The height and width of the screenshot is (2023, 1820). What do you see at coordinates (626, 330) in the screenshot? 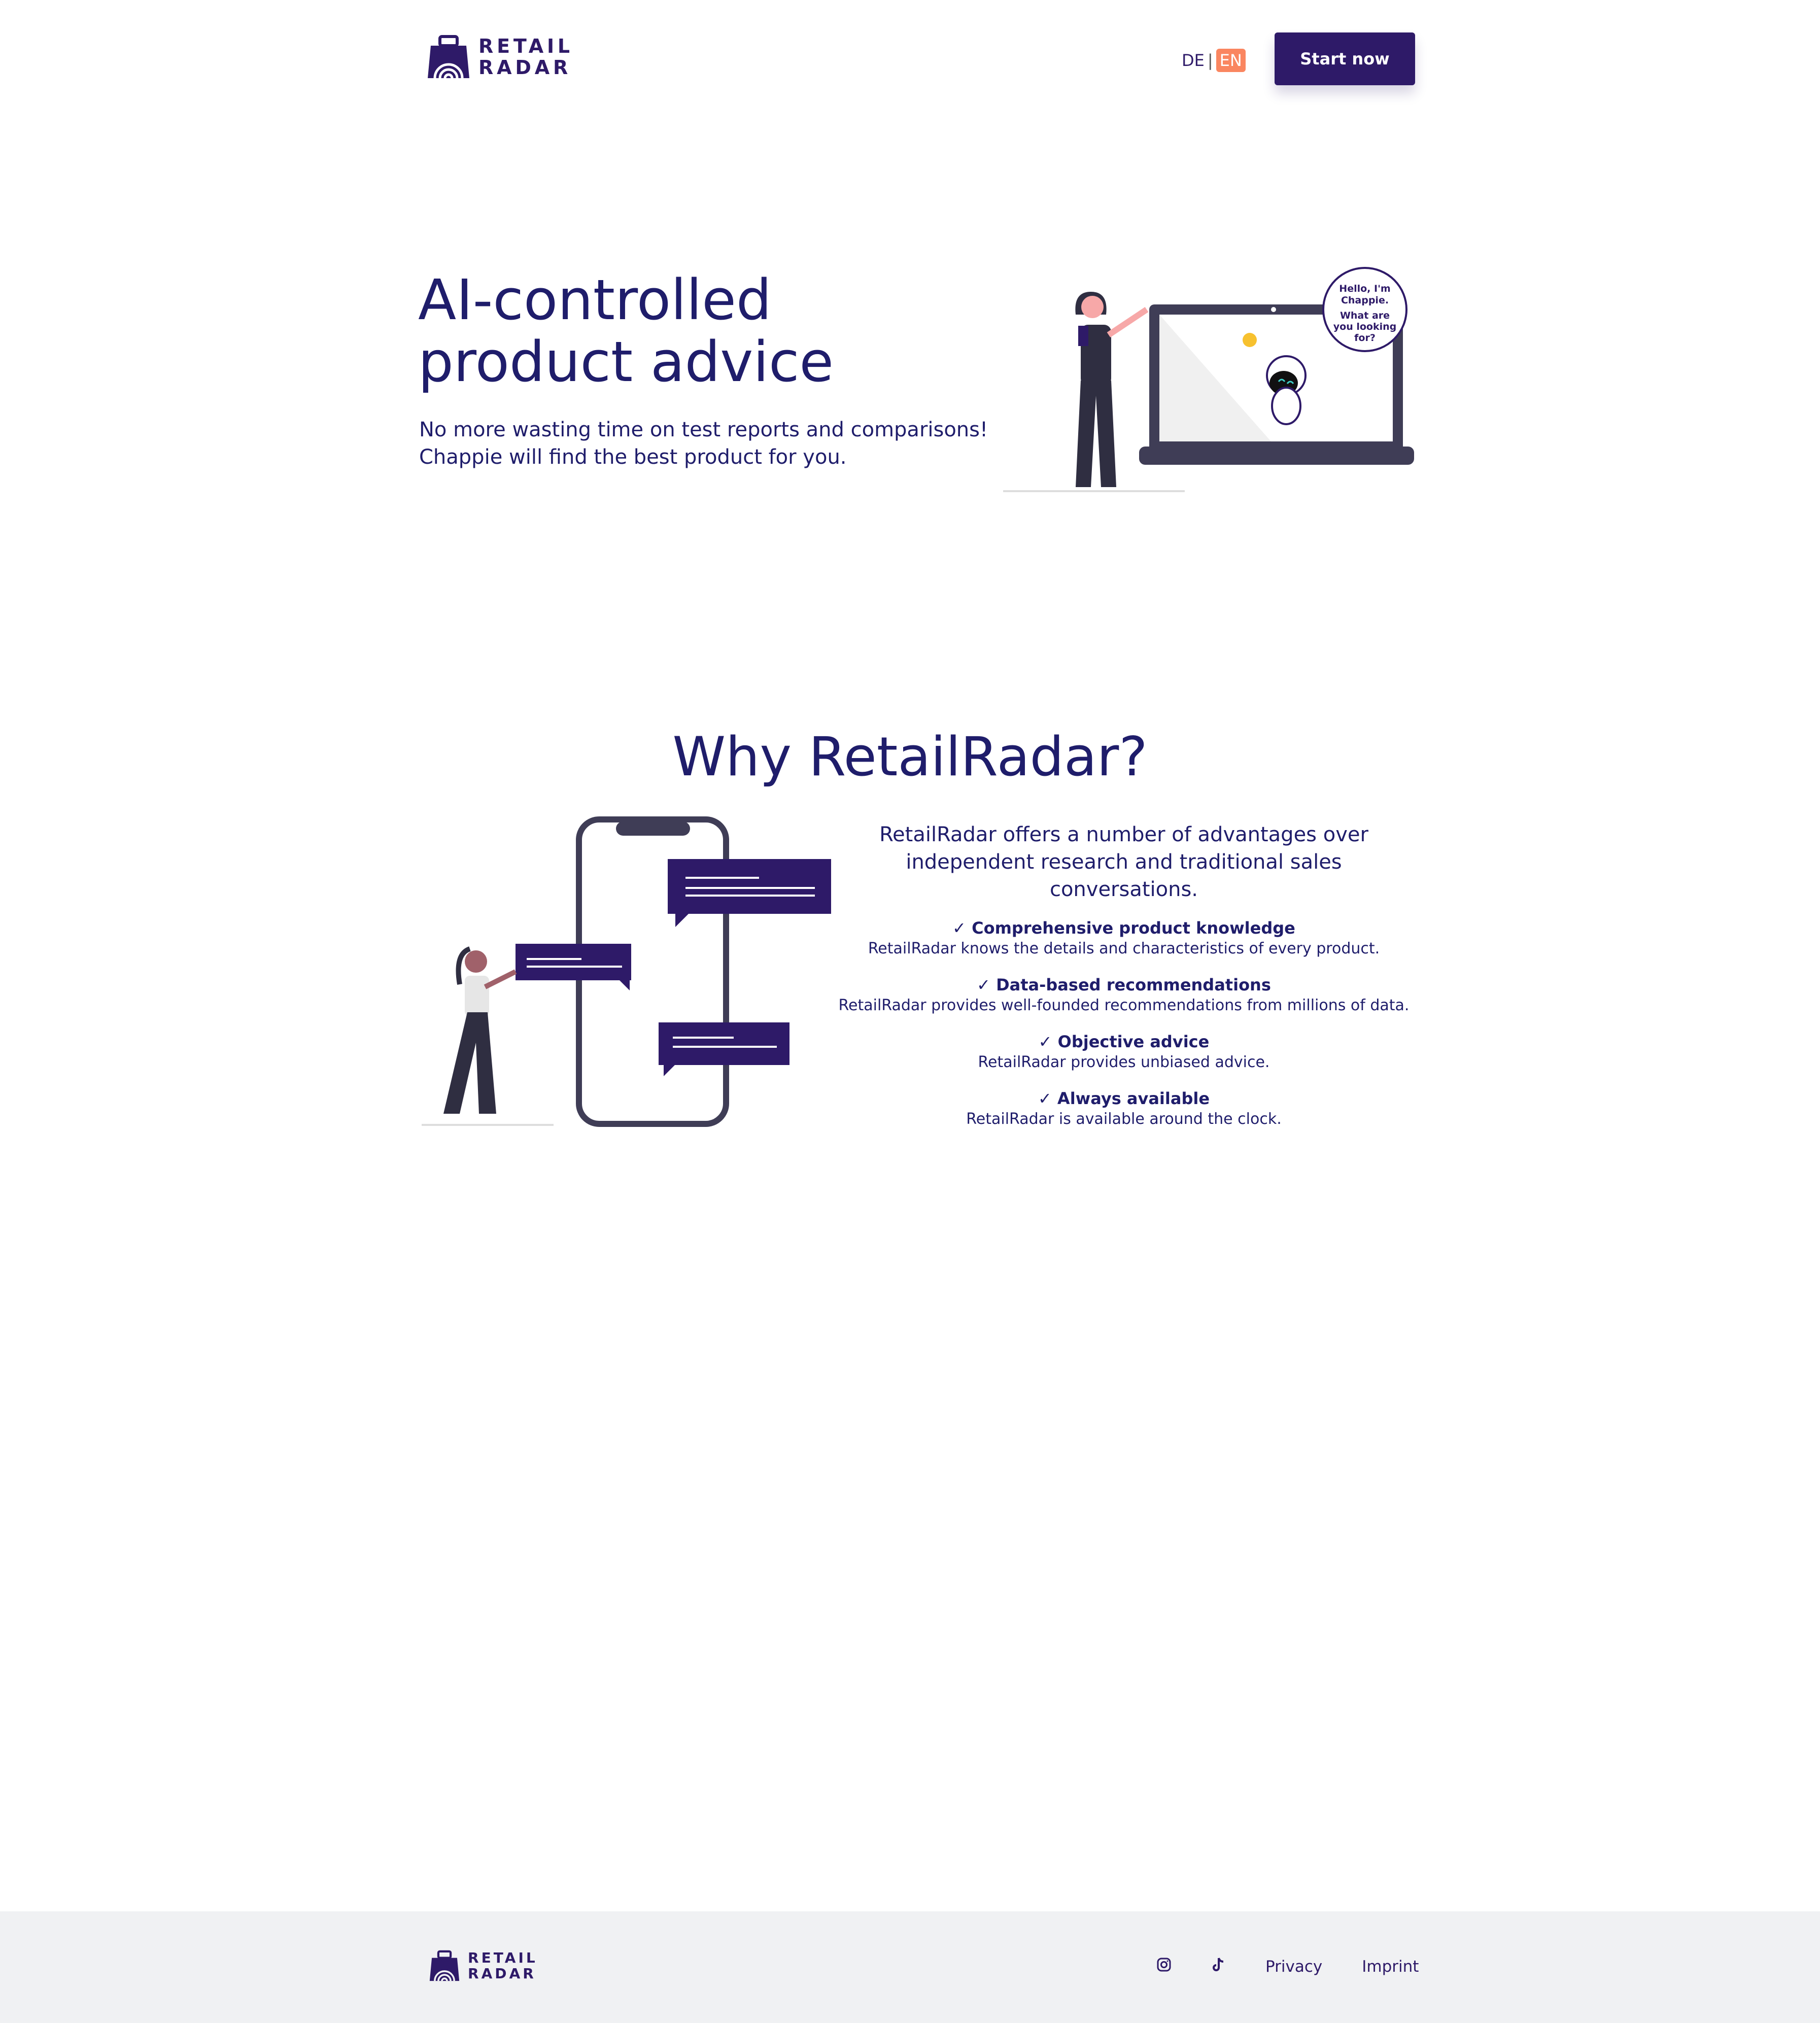
I see `hero-title: AI-controlled product advice` at bounding box center [626, 330].